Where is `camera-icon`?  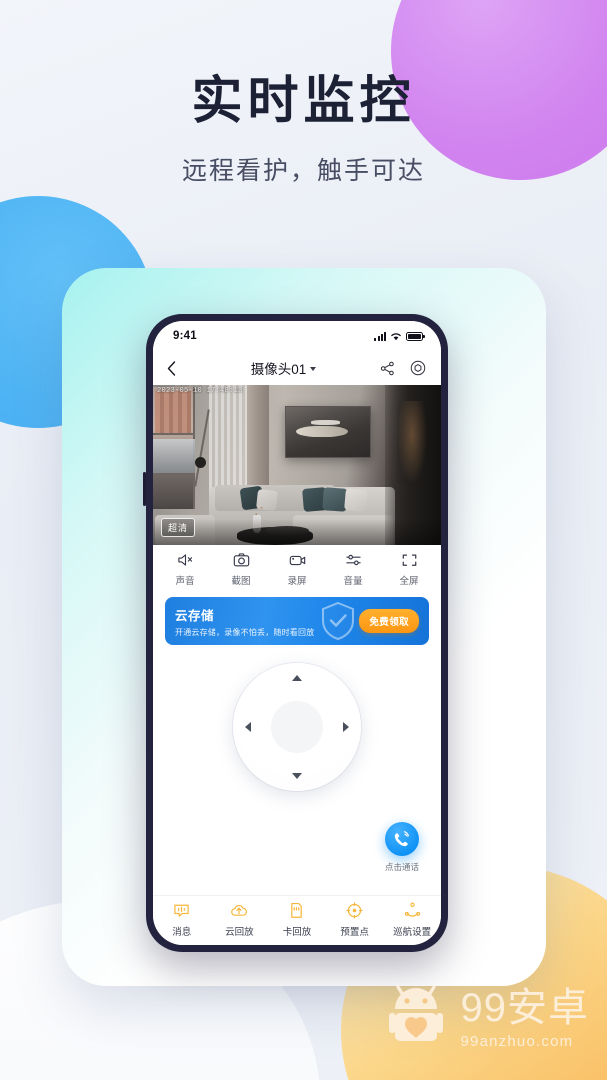 camera-icon is located at coordinates (241, 560).